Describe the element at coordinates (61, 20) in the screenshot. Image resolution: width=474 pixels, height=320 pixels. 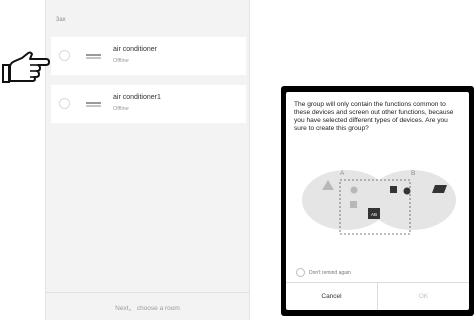
I see `section-label: 3ax` at that location.